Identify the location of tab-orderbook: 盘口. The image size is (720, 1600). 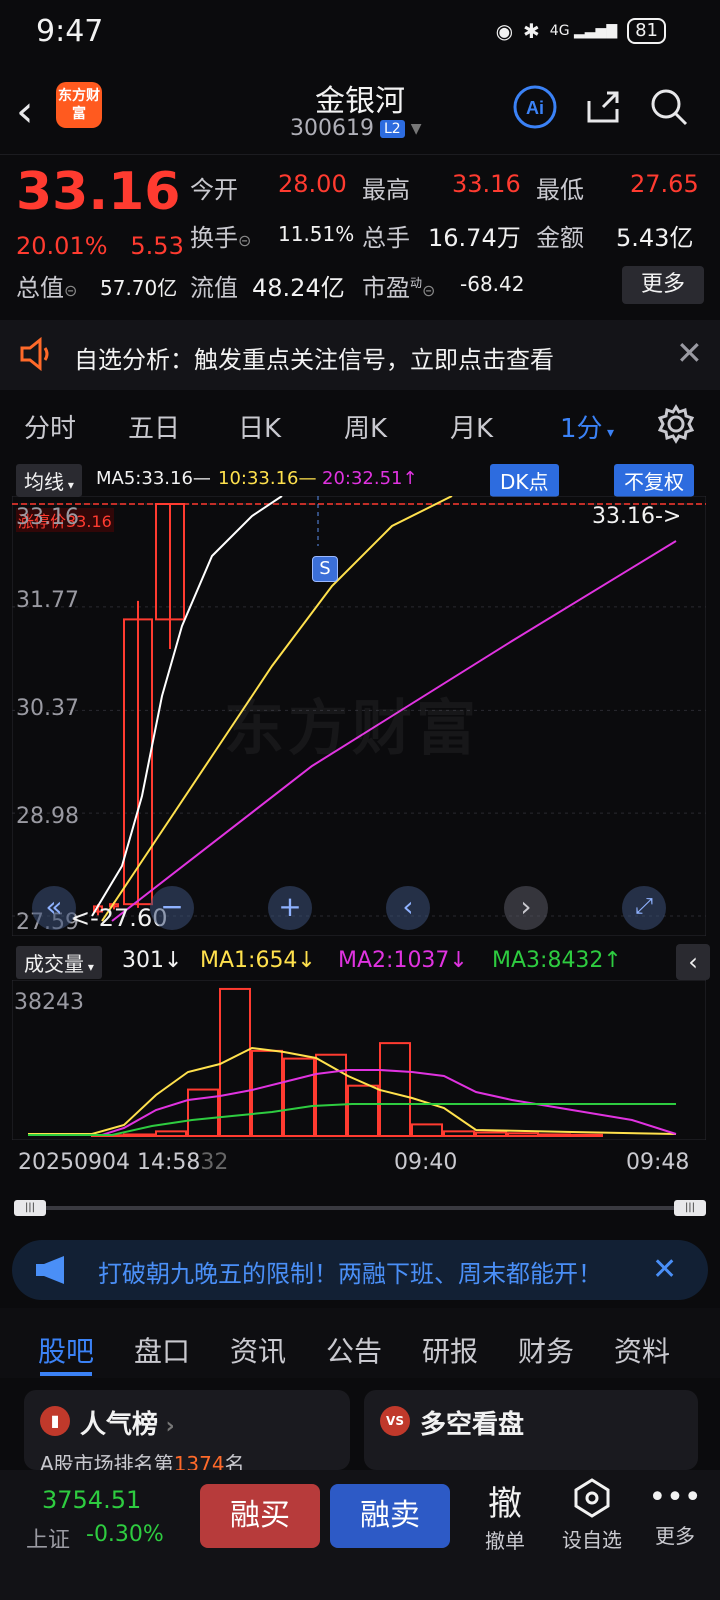
(162, 1350).